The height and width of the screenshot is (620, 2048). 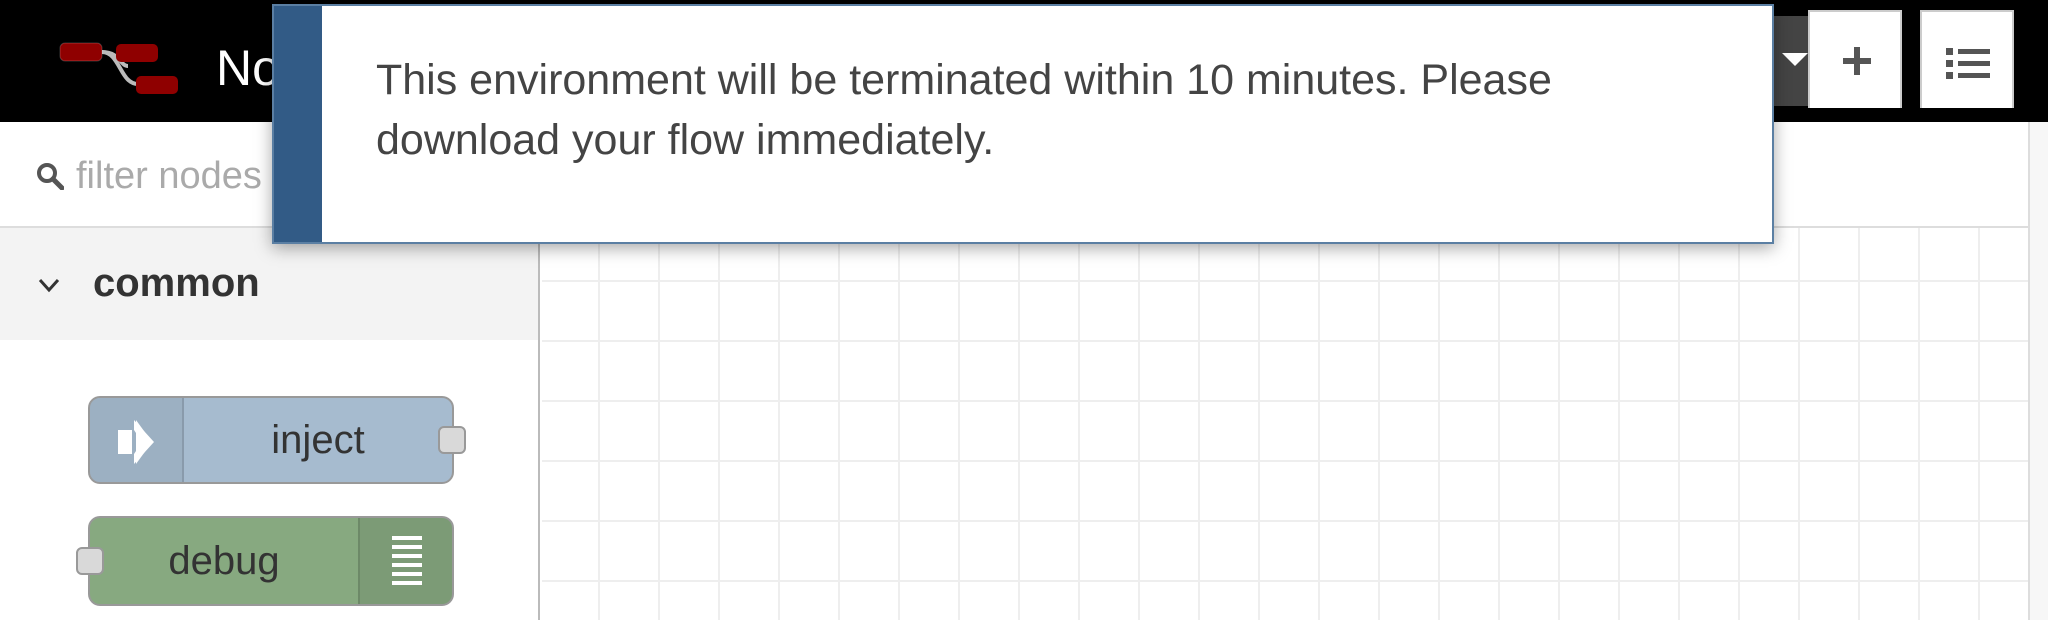 I want to click on plus-icon, so click(x=1857, y=61).